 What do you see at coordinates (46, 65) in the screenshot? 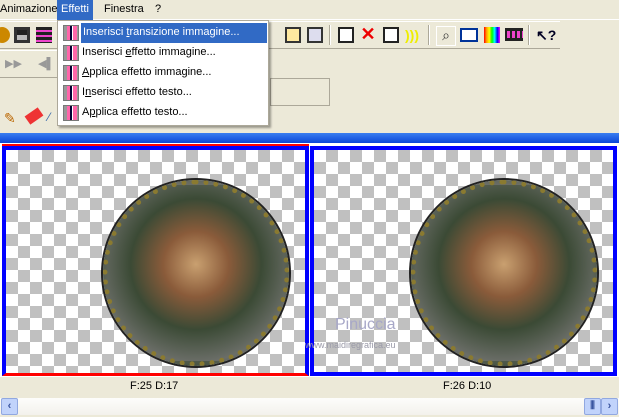
I see `step-back-icon: ◀▌` at bounding box center [46, 65].